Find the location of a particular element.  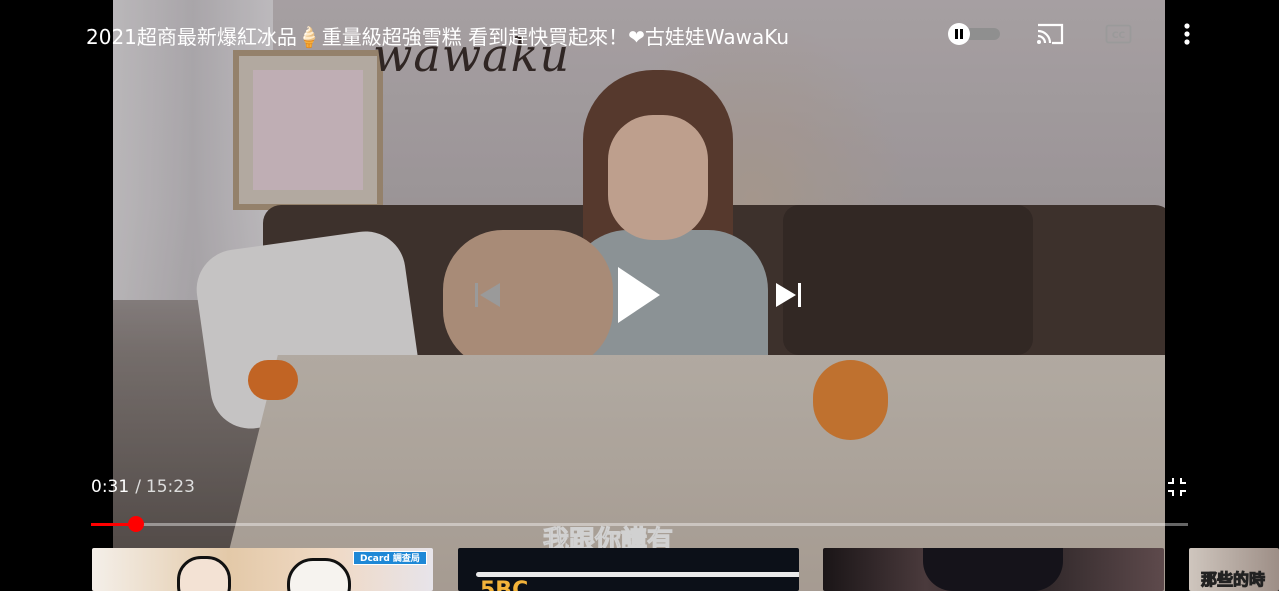

related-video-thumbnail: Dcard 調查局 is located at coordinates (262, 569).